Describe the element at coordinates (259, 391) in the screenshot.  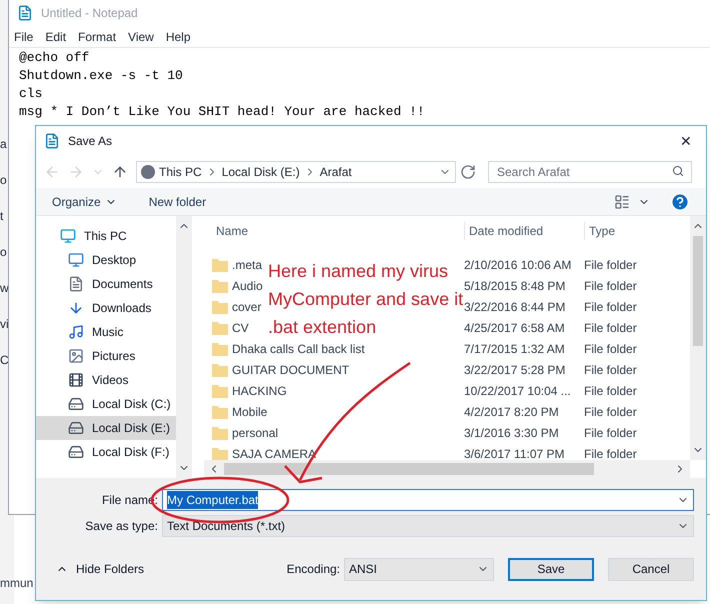
I see `file-name: HACKING` at that location.